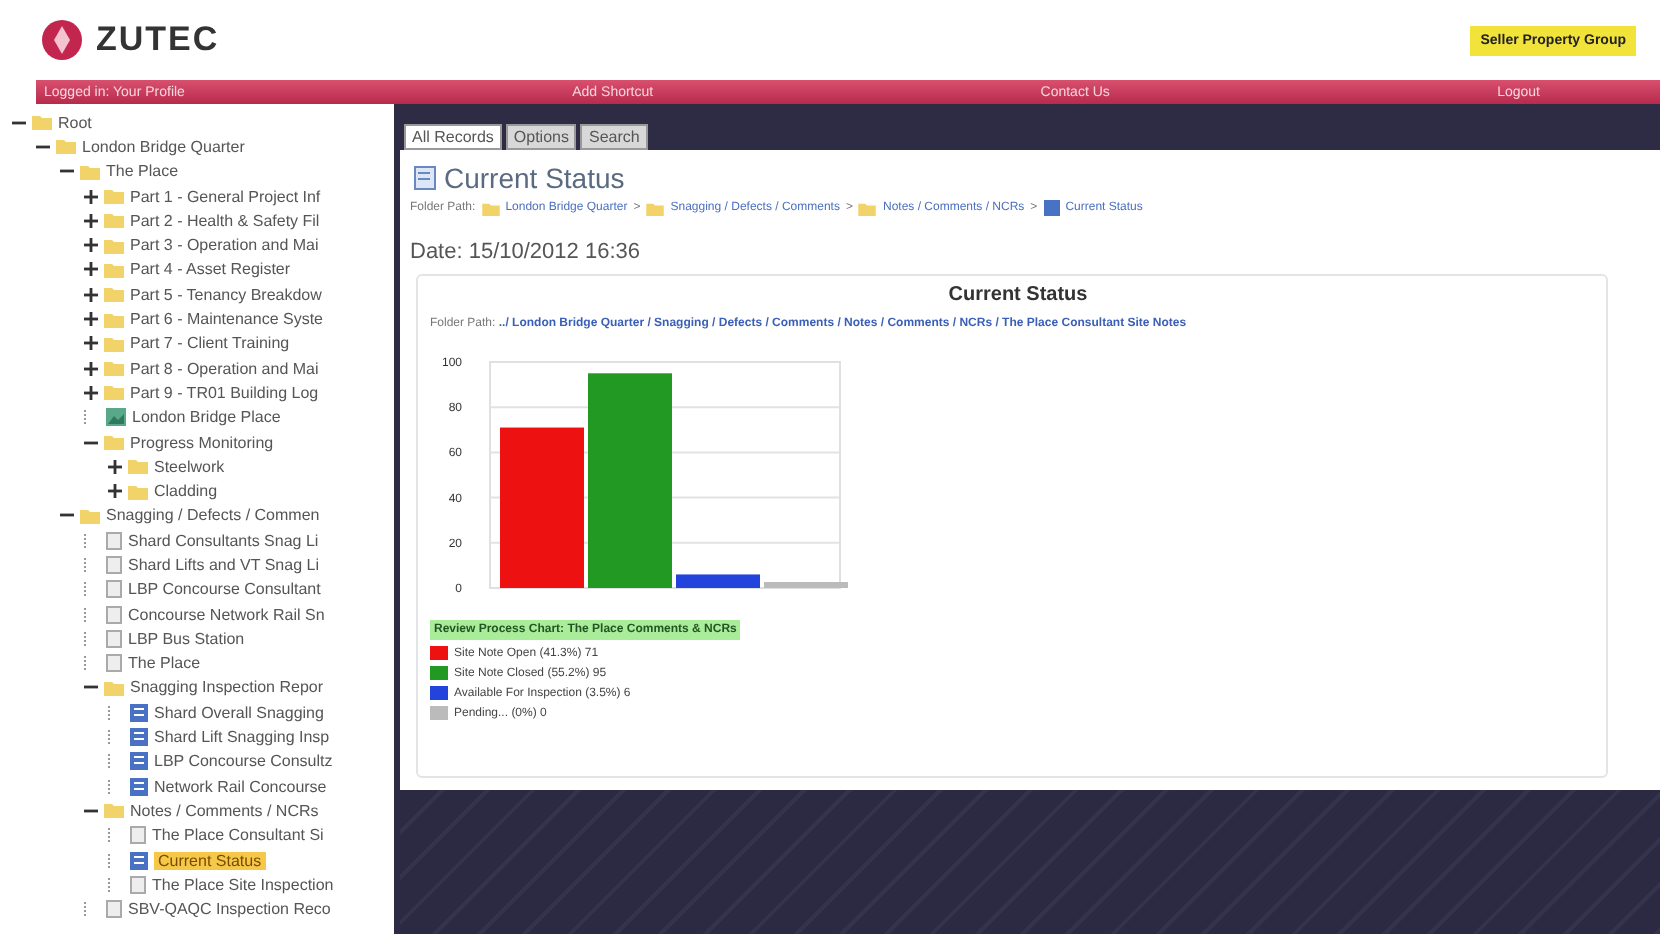 Image resolution: width=1660 pixels, height=934 pixels. I want to click on tree-item: Part 4 - Asset Register, so click(210, 269).